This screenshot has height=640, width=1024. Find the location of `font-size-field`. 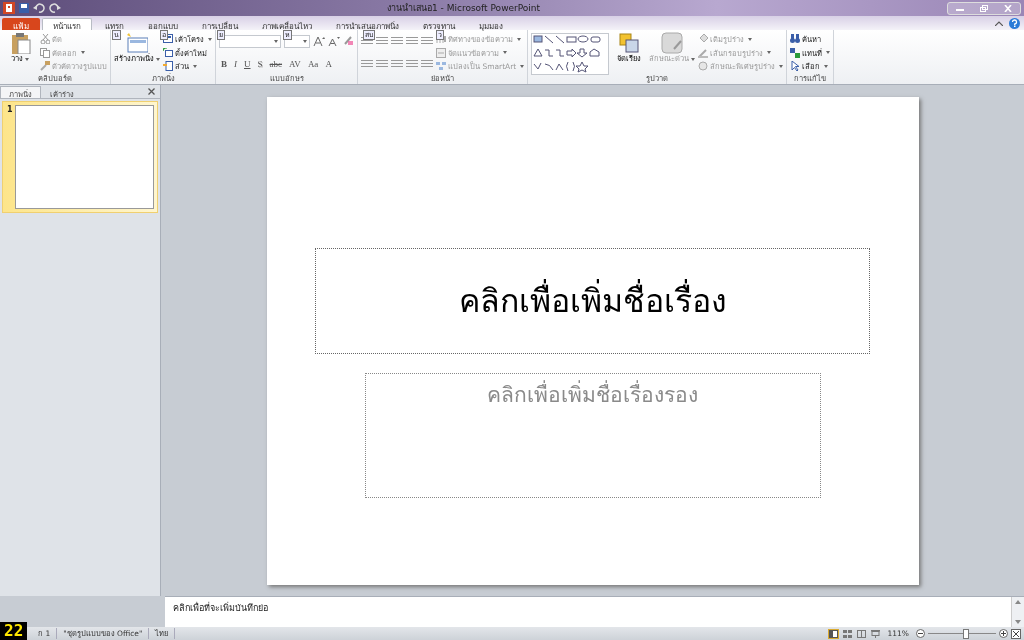

font-size-field is located at coordinates (297, 41).